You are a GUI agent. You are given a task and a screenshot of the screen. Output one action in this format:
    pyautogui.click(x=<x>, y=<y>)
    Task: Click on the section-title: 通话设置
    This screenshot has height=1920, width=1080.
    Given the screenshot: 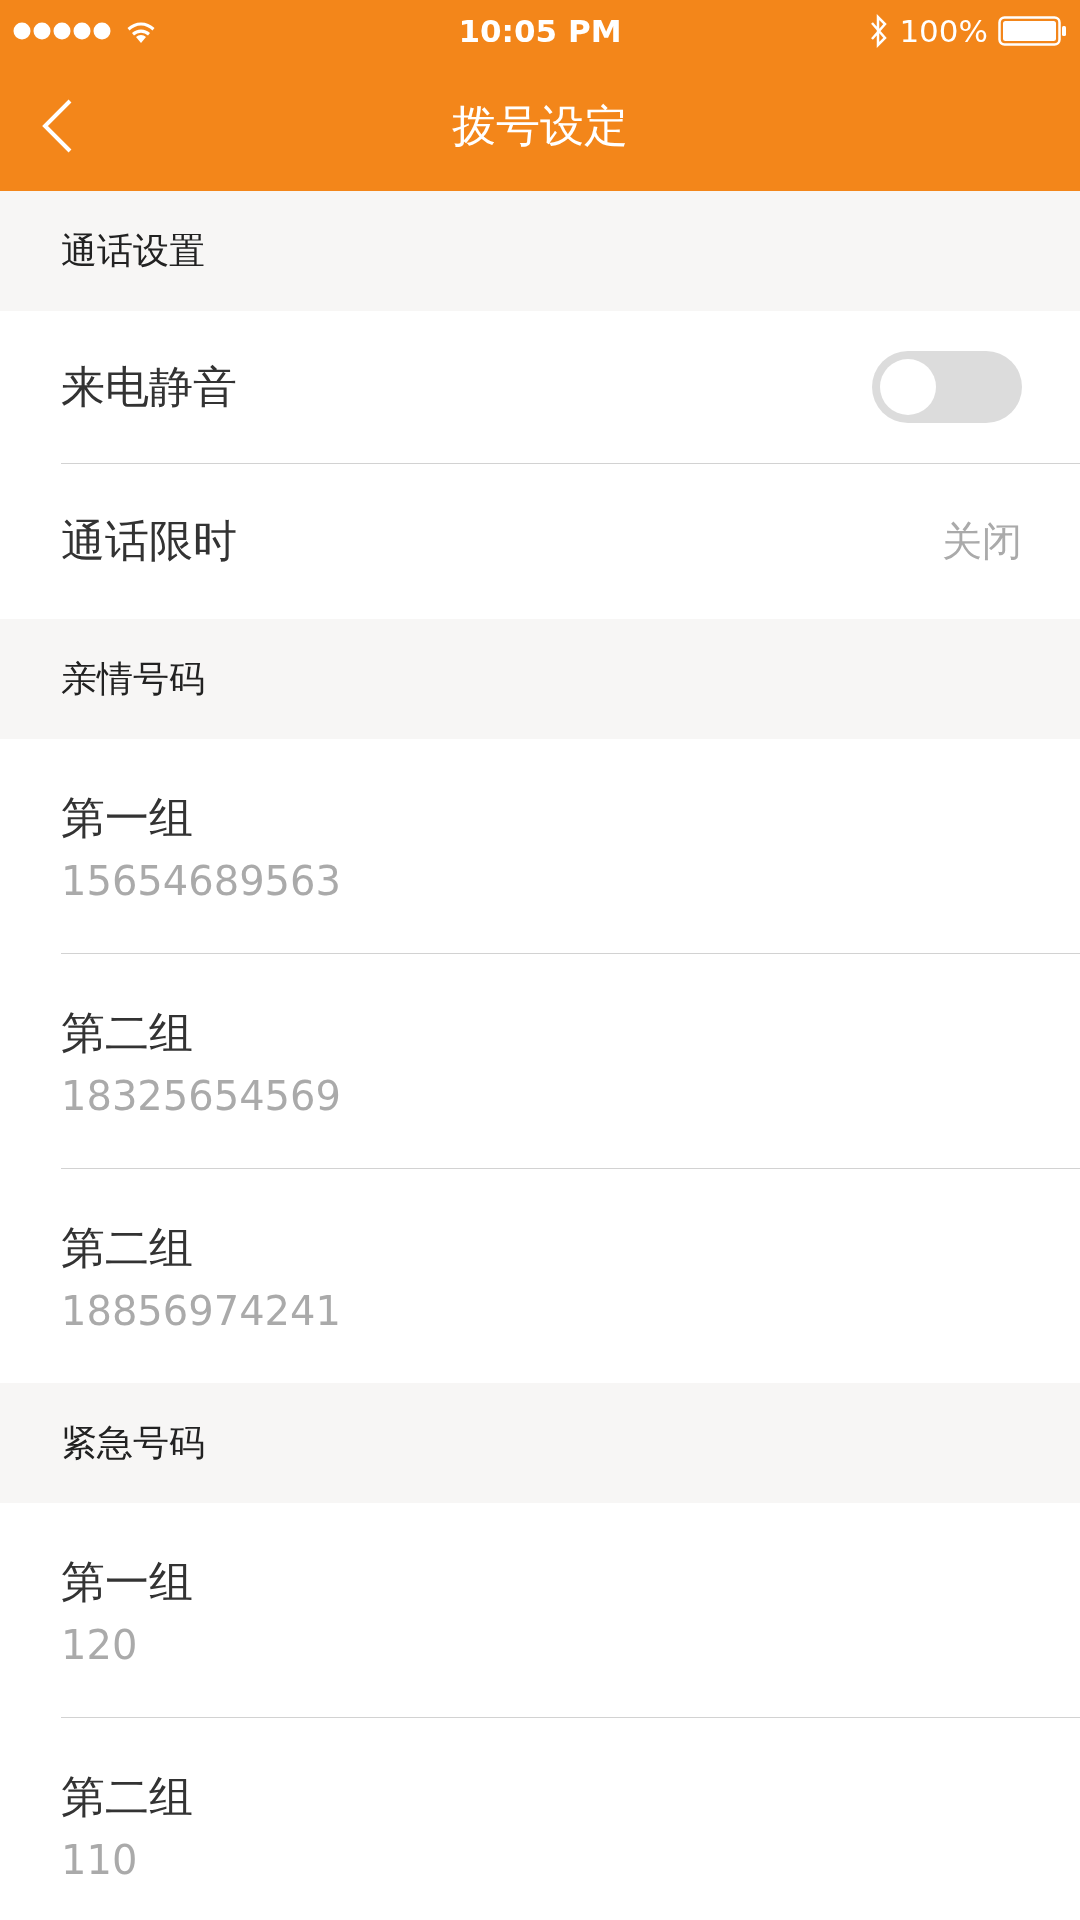 What is the action you would take?
    pyautogui.click(x=133, y=250)
    